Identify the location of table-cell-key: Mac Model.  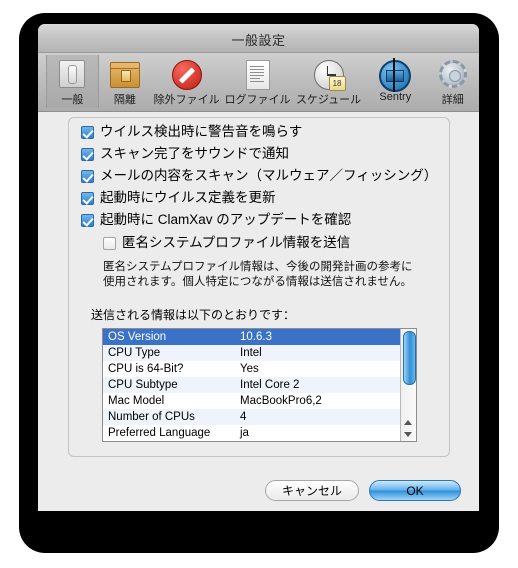
(136, 401).